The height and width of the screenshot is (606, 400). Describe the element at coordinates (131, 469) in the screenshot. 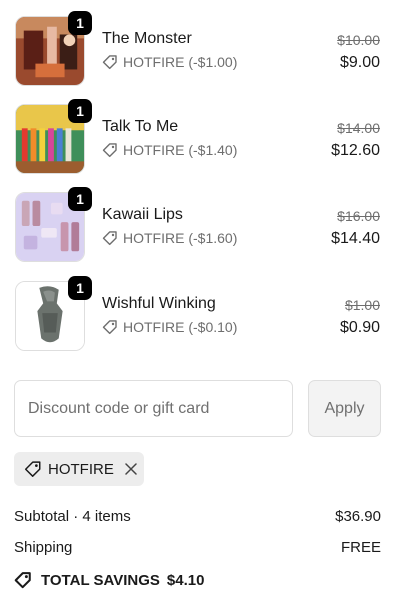

I see `close-icon` at that location.